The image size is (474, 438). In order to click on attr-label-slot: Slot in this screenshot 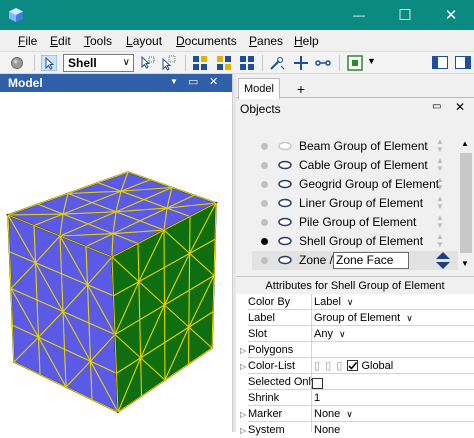, I will do `click(257, 334)`.